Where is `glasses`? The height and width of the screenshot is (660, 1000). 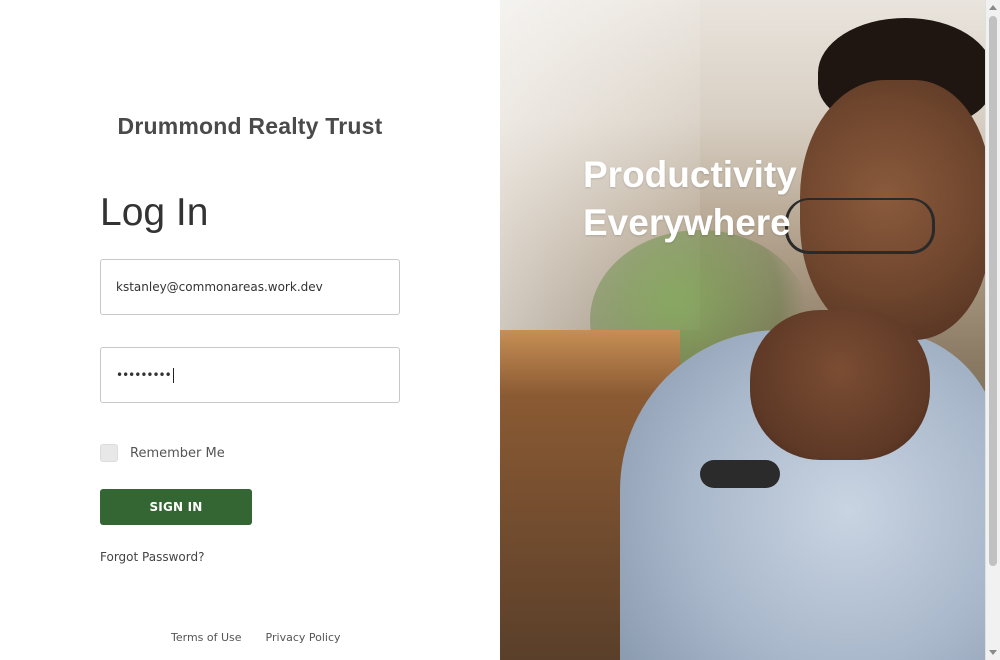
glasses is located at coordinates (860, 226).